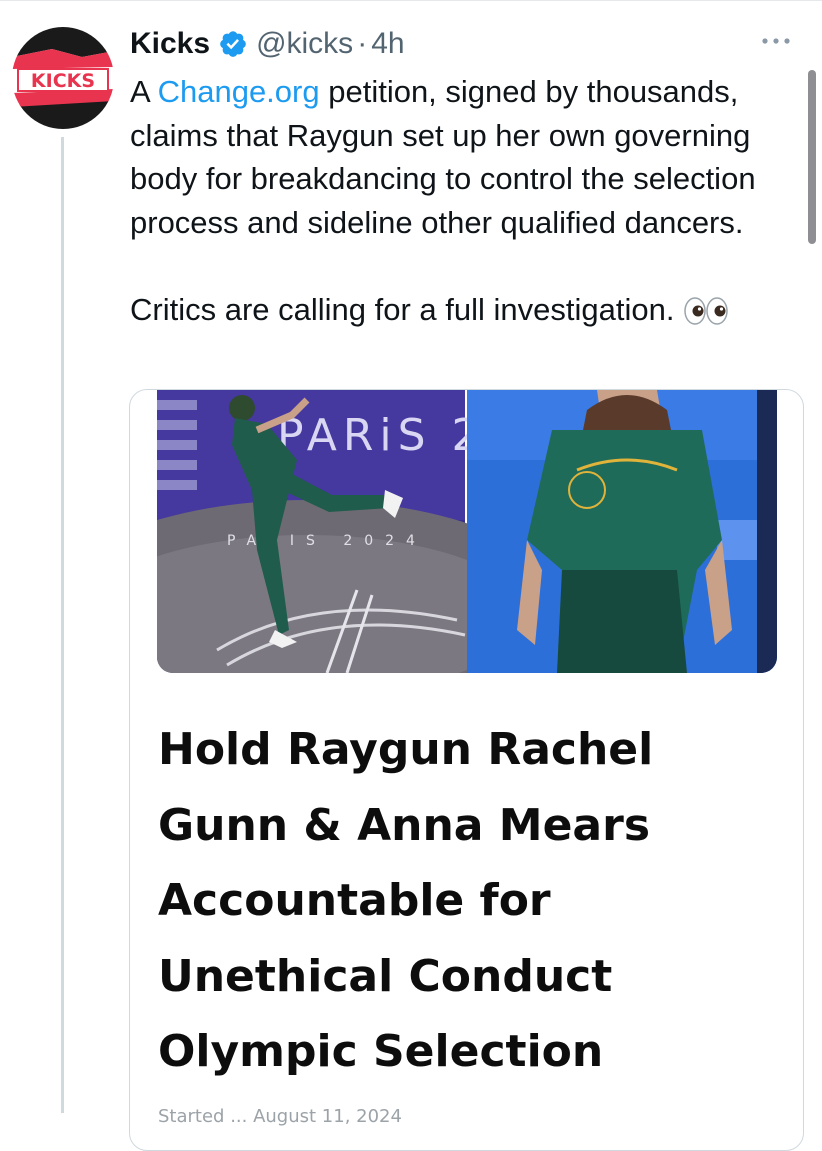  I want to click on thread-line, so click(62, 625).